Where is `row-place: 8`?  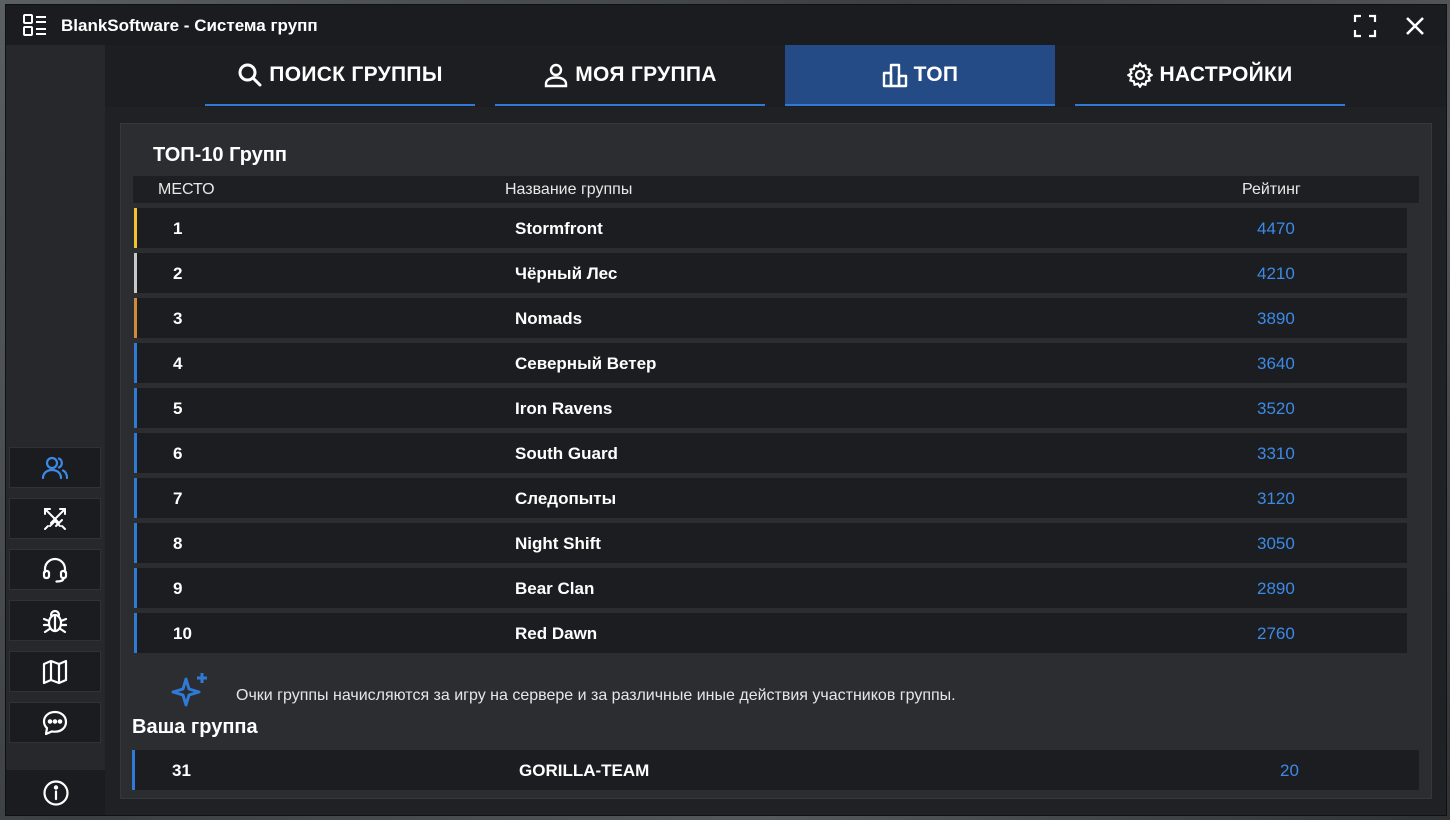 row-place: 8 is located at coordinates (178, 543).